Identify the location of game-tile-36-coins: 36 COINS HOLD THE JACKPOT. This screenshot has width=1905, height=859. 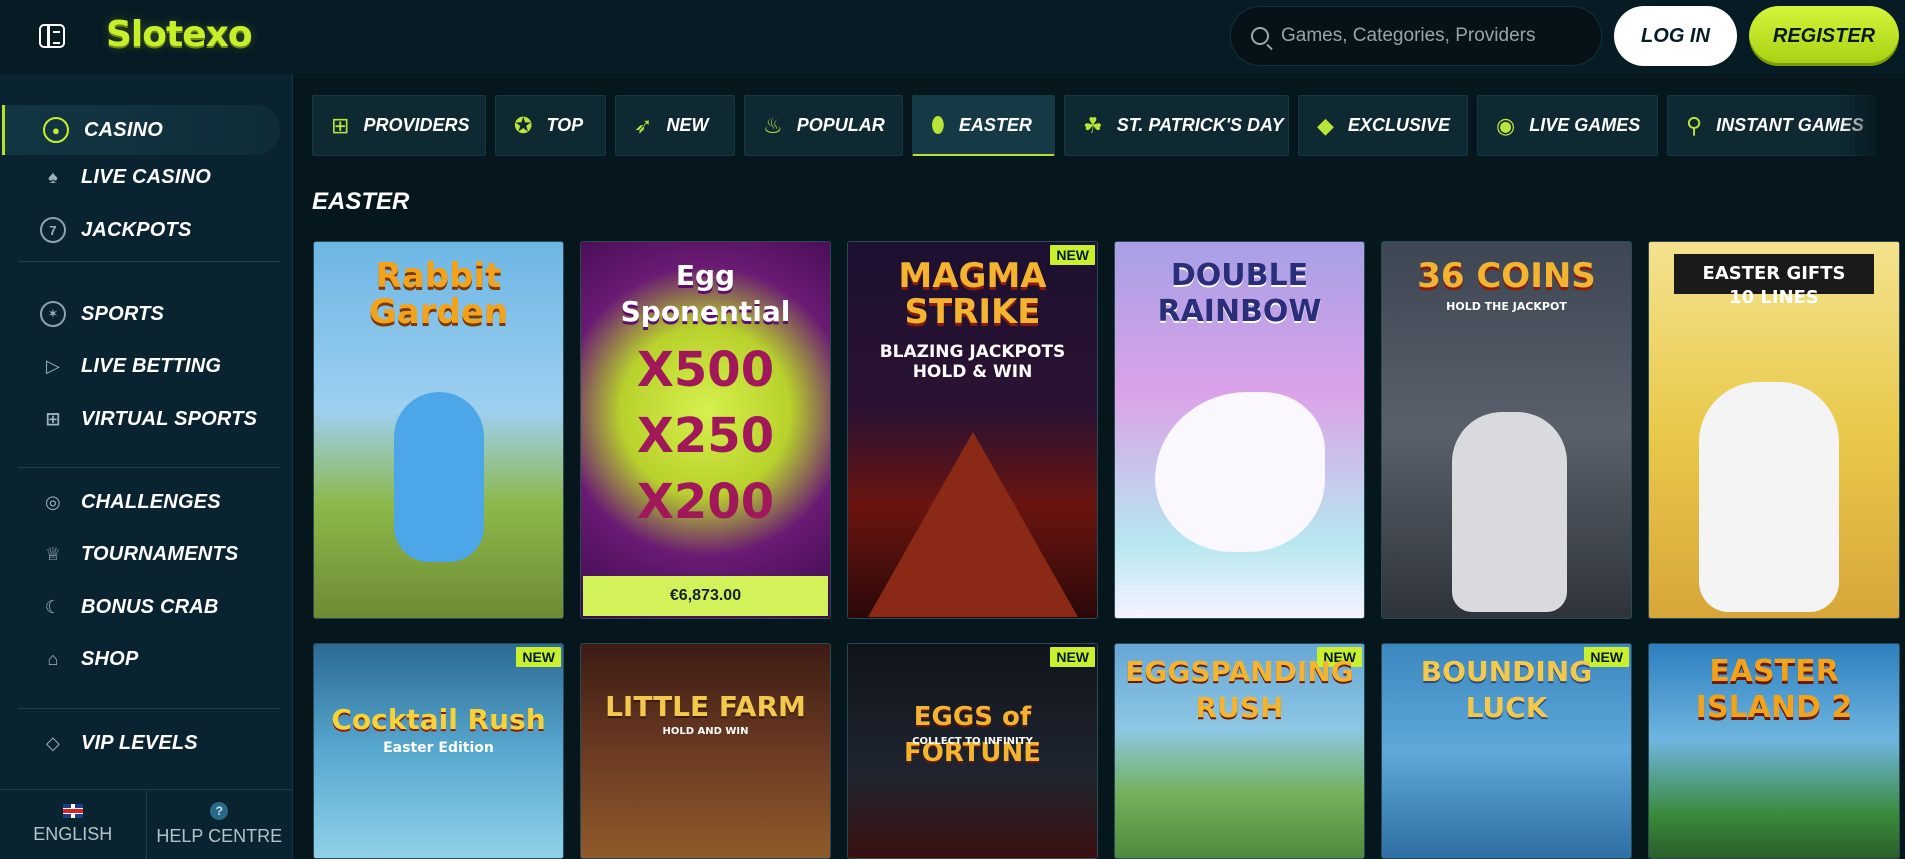
(1506, 430).